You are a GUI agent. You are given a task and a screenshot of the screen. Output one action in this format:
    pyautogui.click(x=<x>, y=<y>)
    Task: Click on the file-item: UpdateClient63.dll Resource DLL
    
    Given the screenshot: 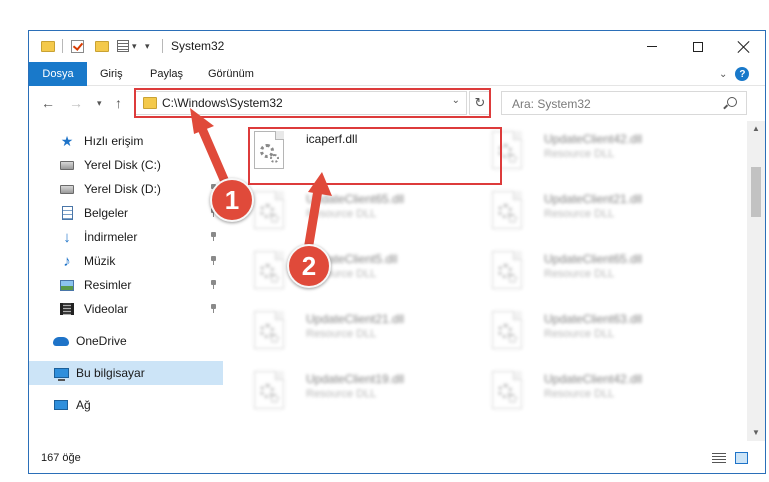 What is the action you would take?
    pyautogui.click(x=592, y=332)
    